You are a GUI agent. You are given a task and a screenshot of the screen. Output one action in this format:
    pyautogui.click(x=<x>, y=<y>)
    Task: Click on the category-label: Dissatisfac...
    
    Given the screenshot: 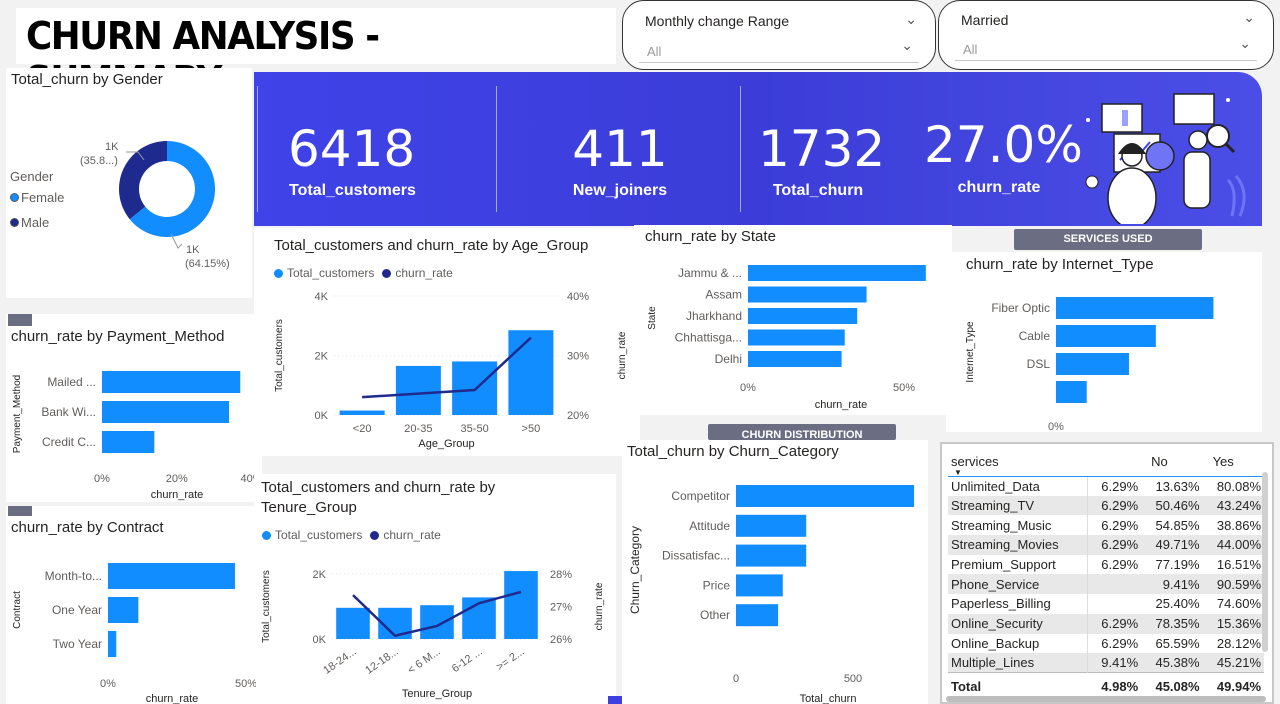 What is the action you would take?
    pyautogui.click(x=696, y=556)
    